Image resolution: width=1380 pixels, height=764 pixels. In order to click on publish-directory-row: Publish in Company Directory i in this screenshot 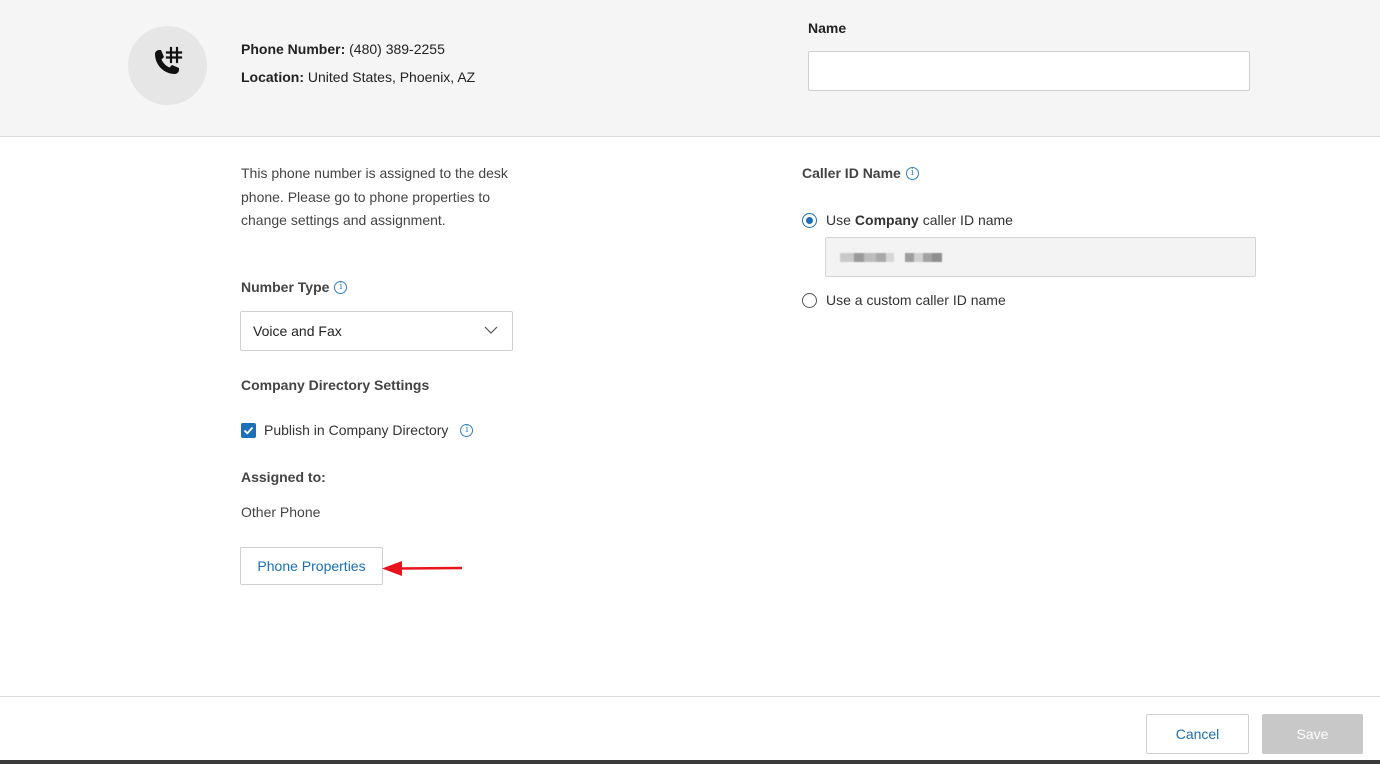, I will do `click(357, 430)`.